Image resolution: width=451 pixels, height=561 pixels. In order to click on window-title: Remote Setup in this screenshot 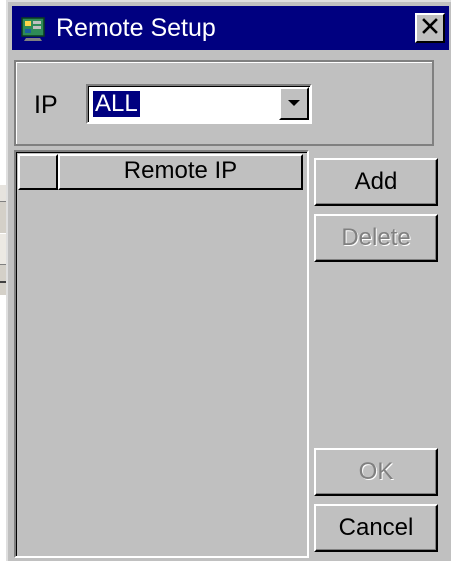, I will do `click(136, 28)`.